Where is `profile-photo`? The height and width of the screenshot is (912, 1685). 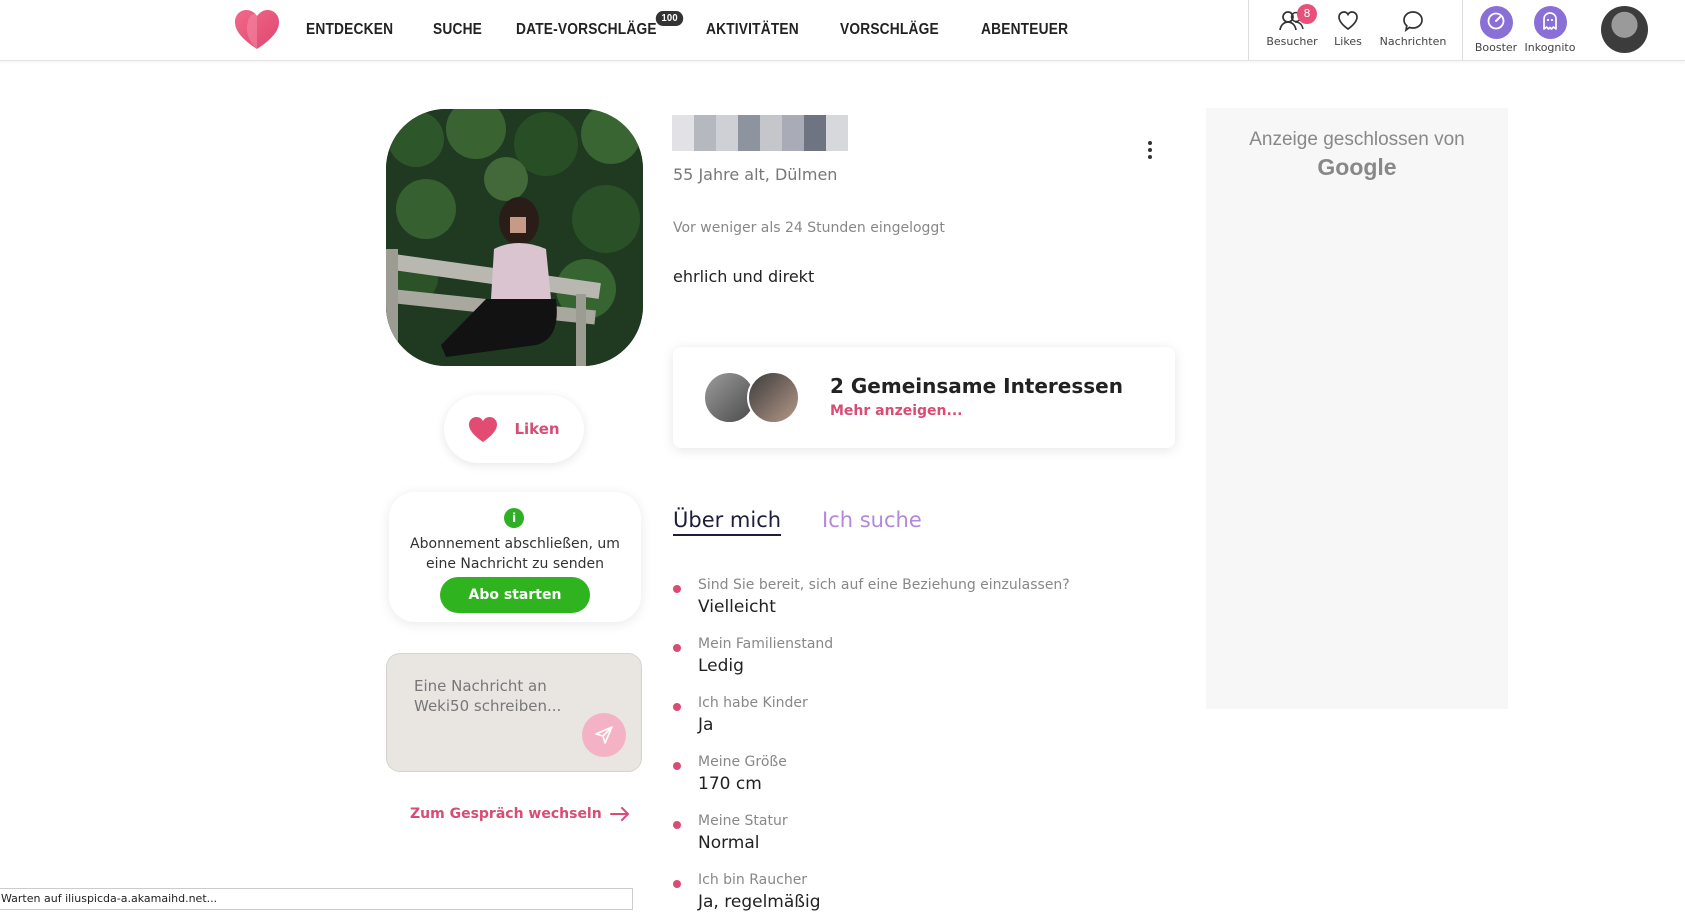
profile-photo is located at coordinates (514, 237).